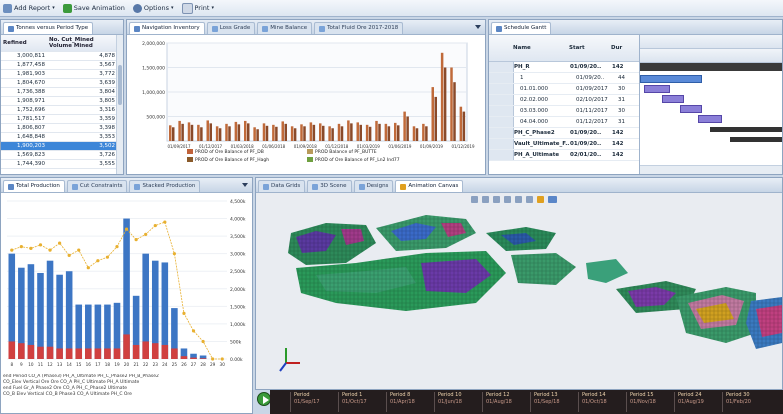 The height and width of the screenshot is (414, 783). I want to click on options-button: Options ▾, so click(153, 8).